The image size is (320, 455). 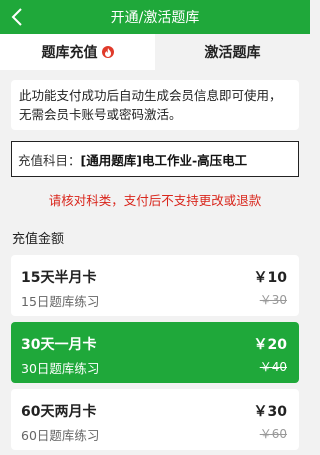 What do you see at coordinates (59, 278) in the screenshot?
I see `plan-name: 15天半月卡` at bounding box center [59, 278].